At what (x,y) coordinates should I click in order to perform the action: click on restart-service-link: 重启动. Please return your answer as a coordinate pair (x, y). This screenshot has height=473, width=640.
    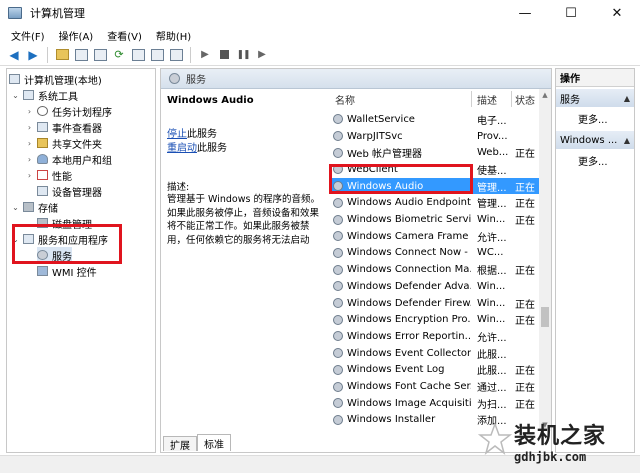
    Looking at the image, I should click on (182, 148).